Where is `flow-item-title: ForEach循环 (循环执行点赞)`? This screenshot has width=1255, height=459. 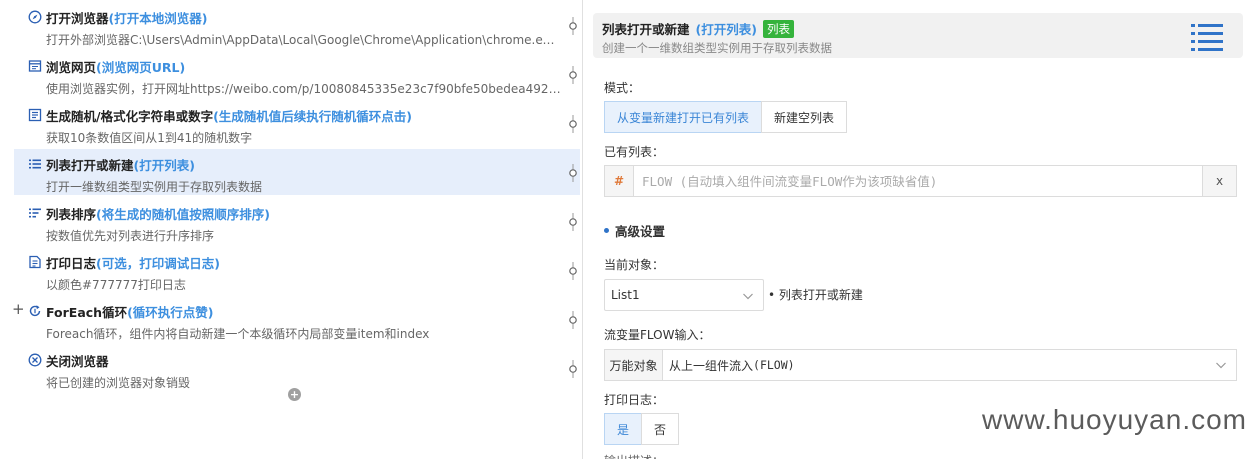 flow-item-title: ForEach循环 (循环执行点赞) is located at coordinates (121, 311).